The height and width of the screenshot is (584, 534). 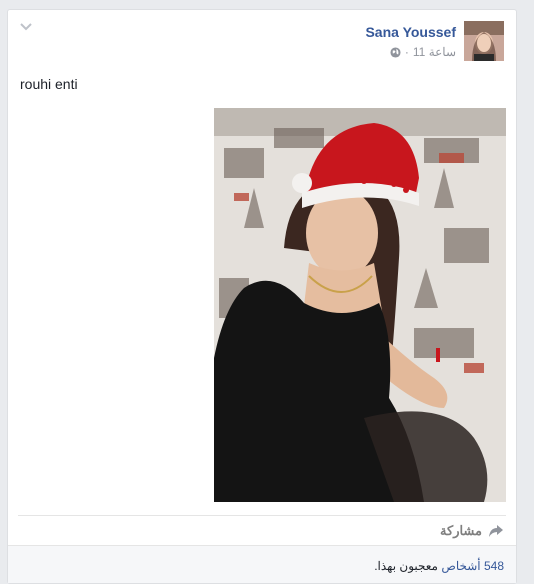 I want to click on chevron-down-icon, so click(x=26, y=27).